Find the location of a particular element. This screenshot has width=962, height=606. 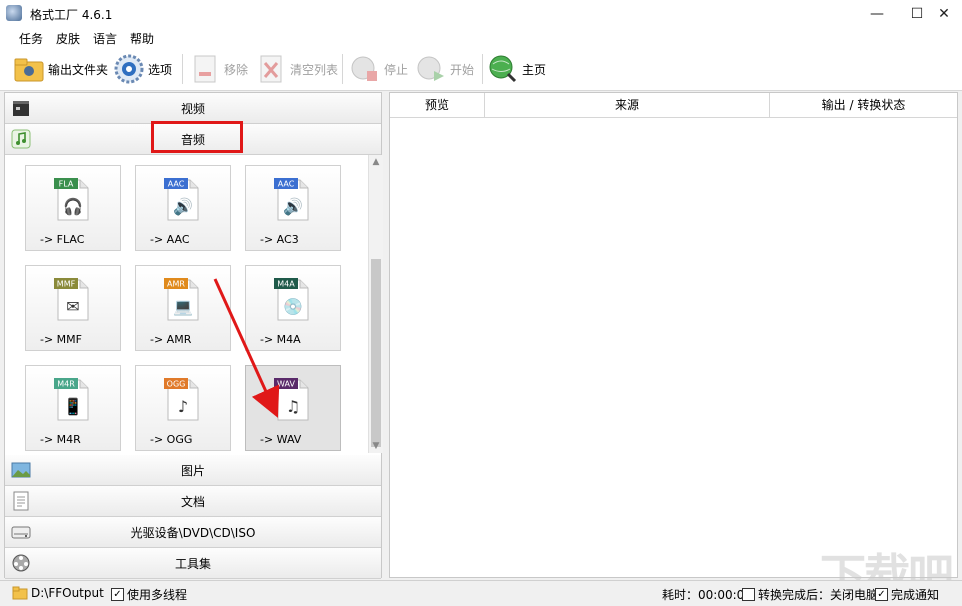

category-rom-device: 光驱设备\DVD\CD\ISO is located at coordinates (193, 532).